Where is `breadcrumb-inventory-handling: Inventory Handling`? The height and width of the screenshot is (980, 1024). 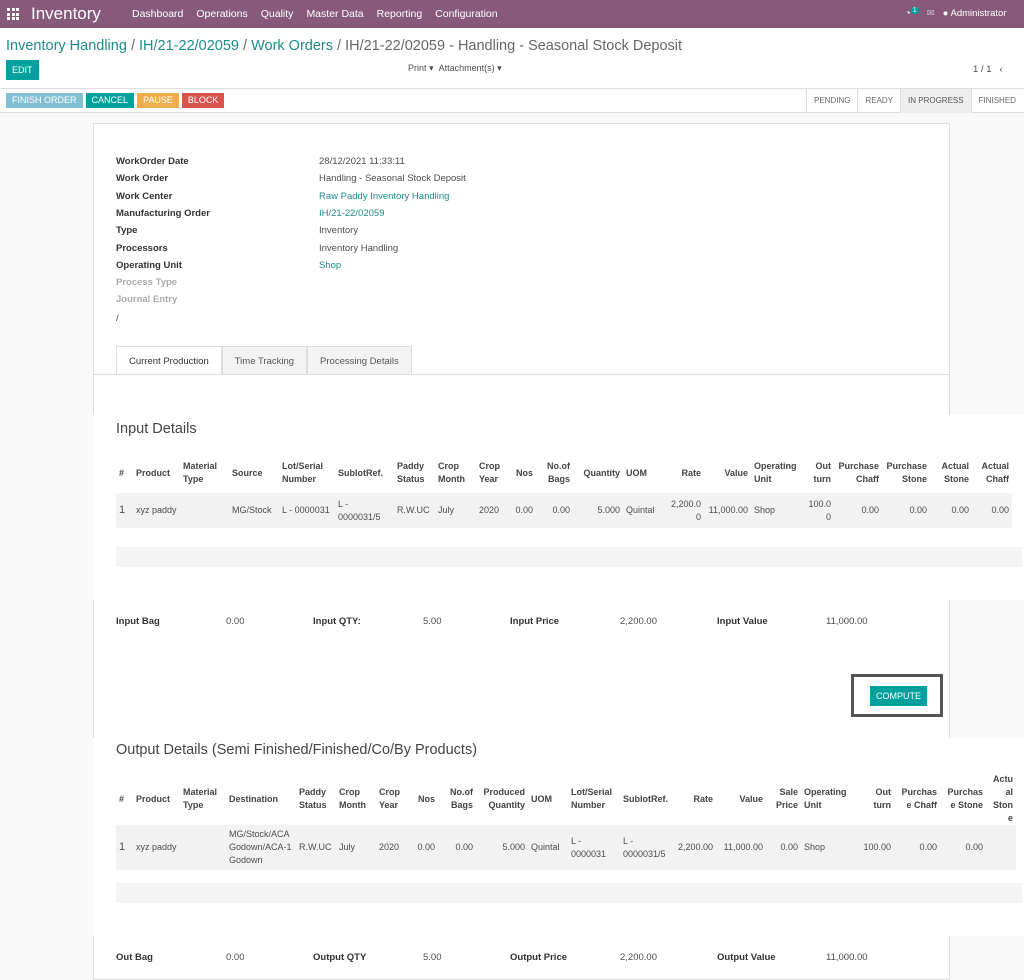 breadcrumb-inventory-handling: Inventory Handling is located at coordinates (66, 46).